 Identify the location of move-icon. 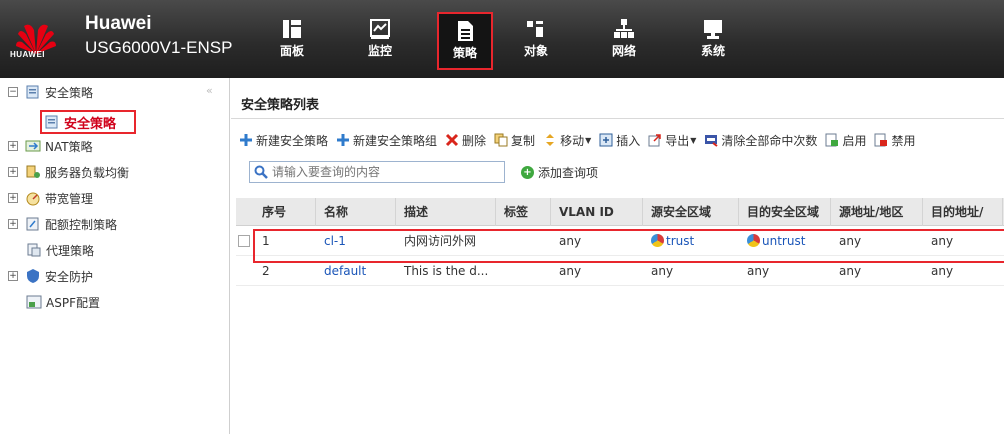
(550, 140).